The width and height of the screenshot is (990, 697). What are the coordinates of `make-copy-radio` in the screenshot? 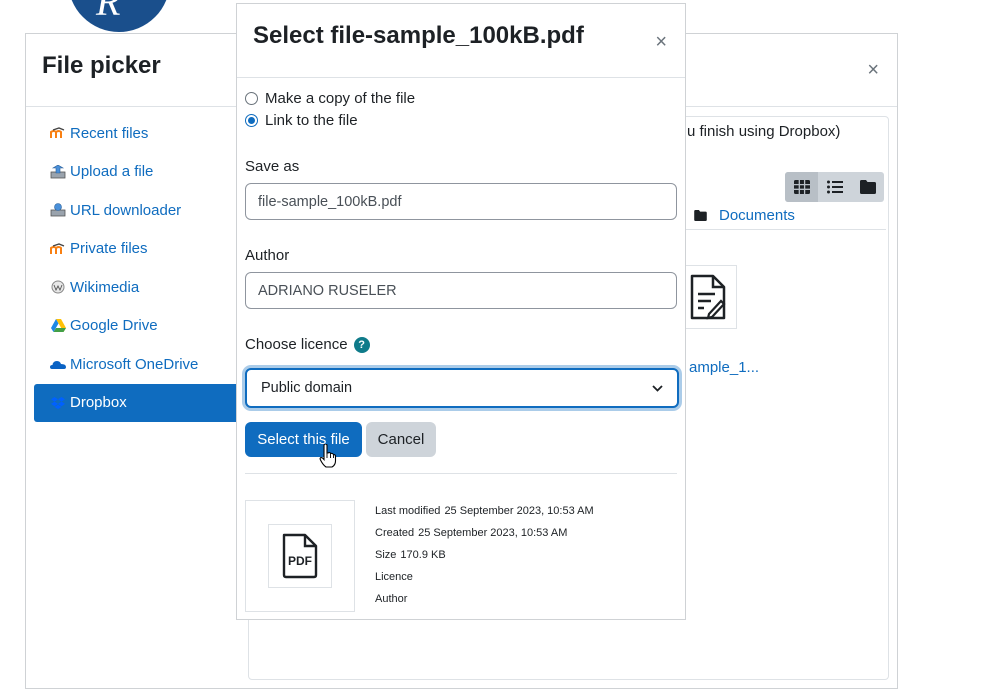 It's located at (251, 98).